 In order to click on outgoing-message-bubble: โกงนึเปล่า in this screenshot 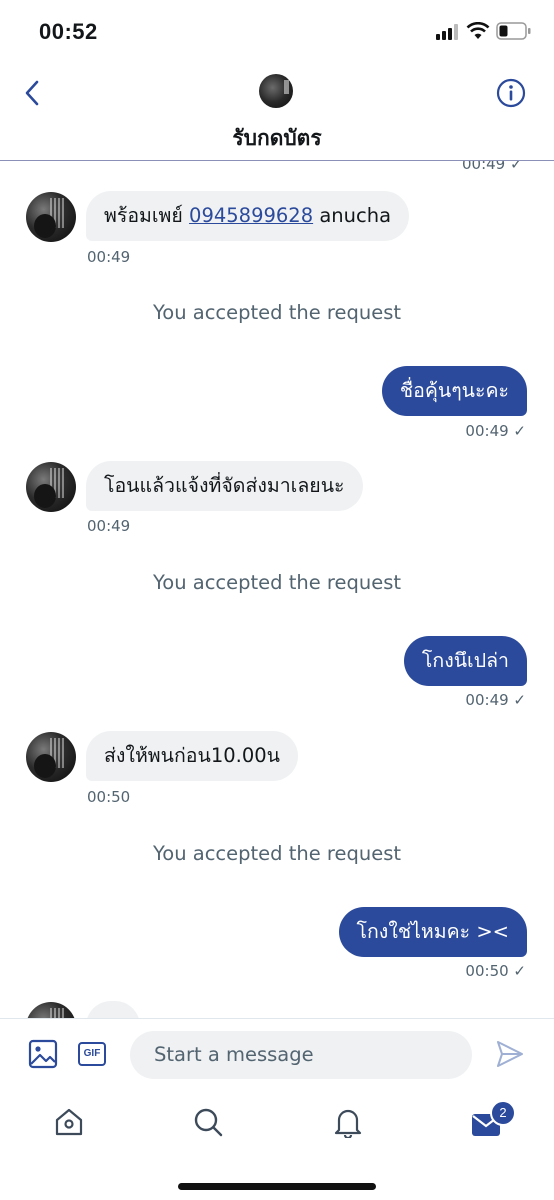, I will do `click(465, 661)`.